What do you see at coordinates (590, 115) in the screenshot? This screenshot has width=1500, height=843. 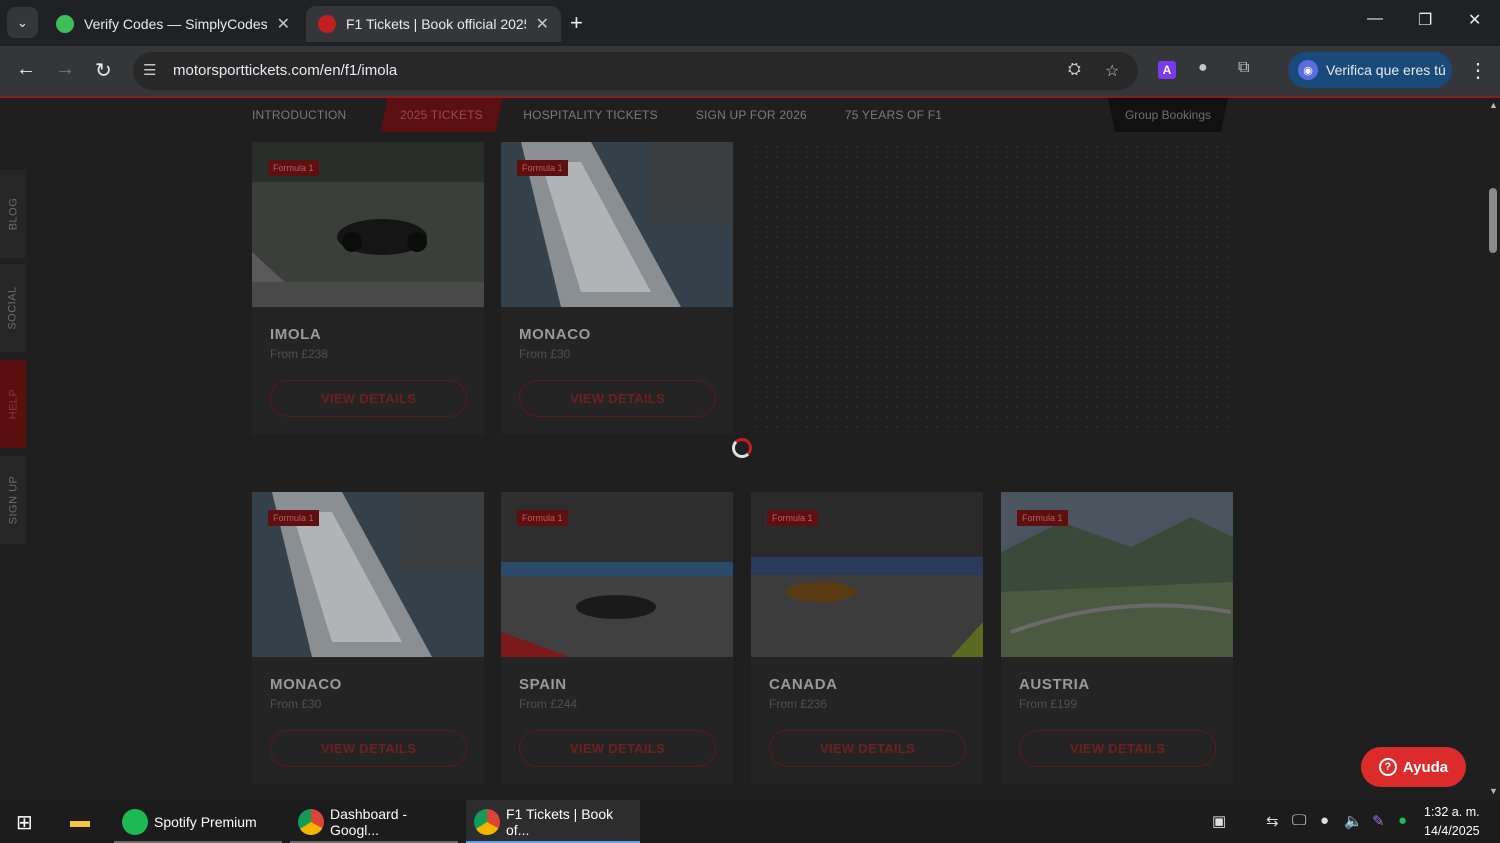 I see `subnav-hospitality: HOSPITALITY TICKETS` at bounding box center [590, 115].